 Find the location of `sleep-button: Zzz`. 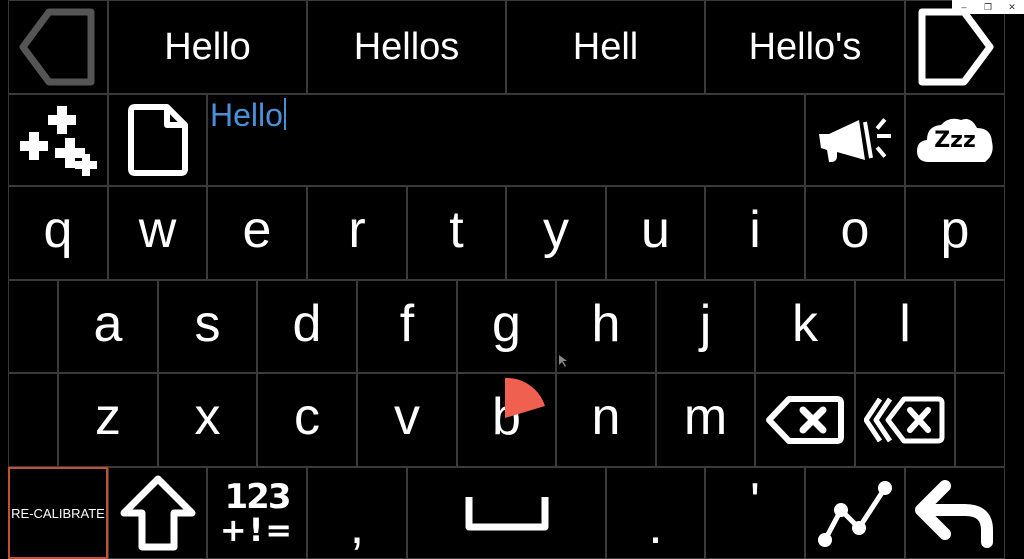

sleep-button: Zzz is located at coordinates (955, 140).